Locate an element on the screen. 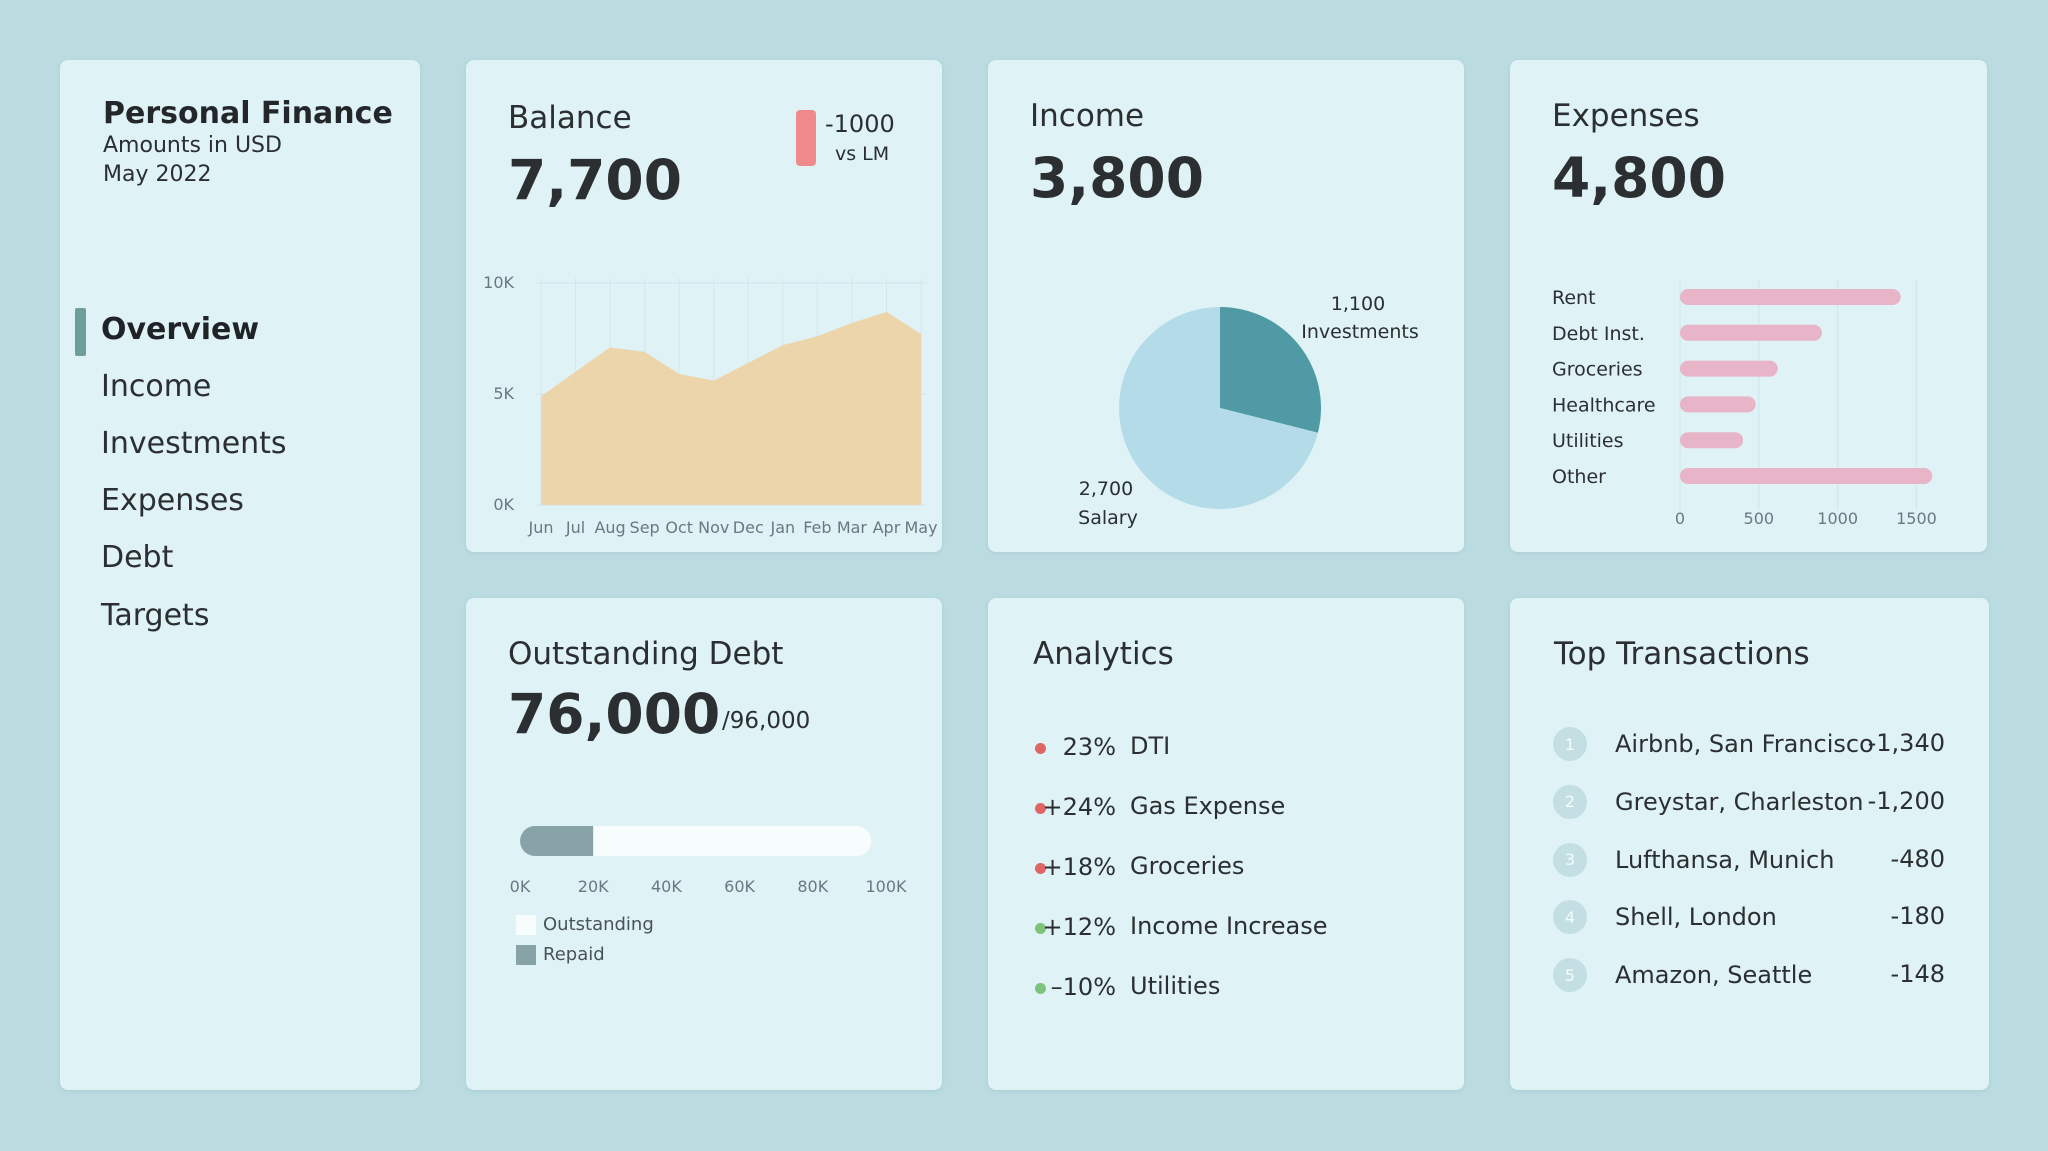  category-label: Other is located at coordinates (1579, 477).